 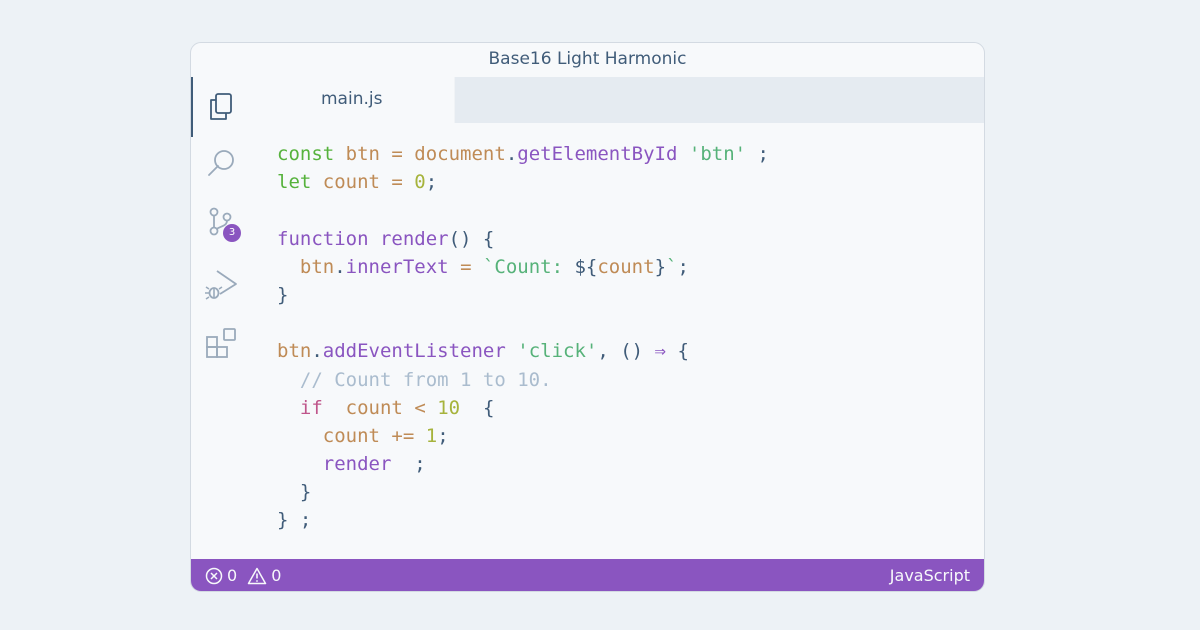 I want to click on source-control-button, so click(x=223, y=224).